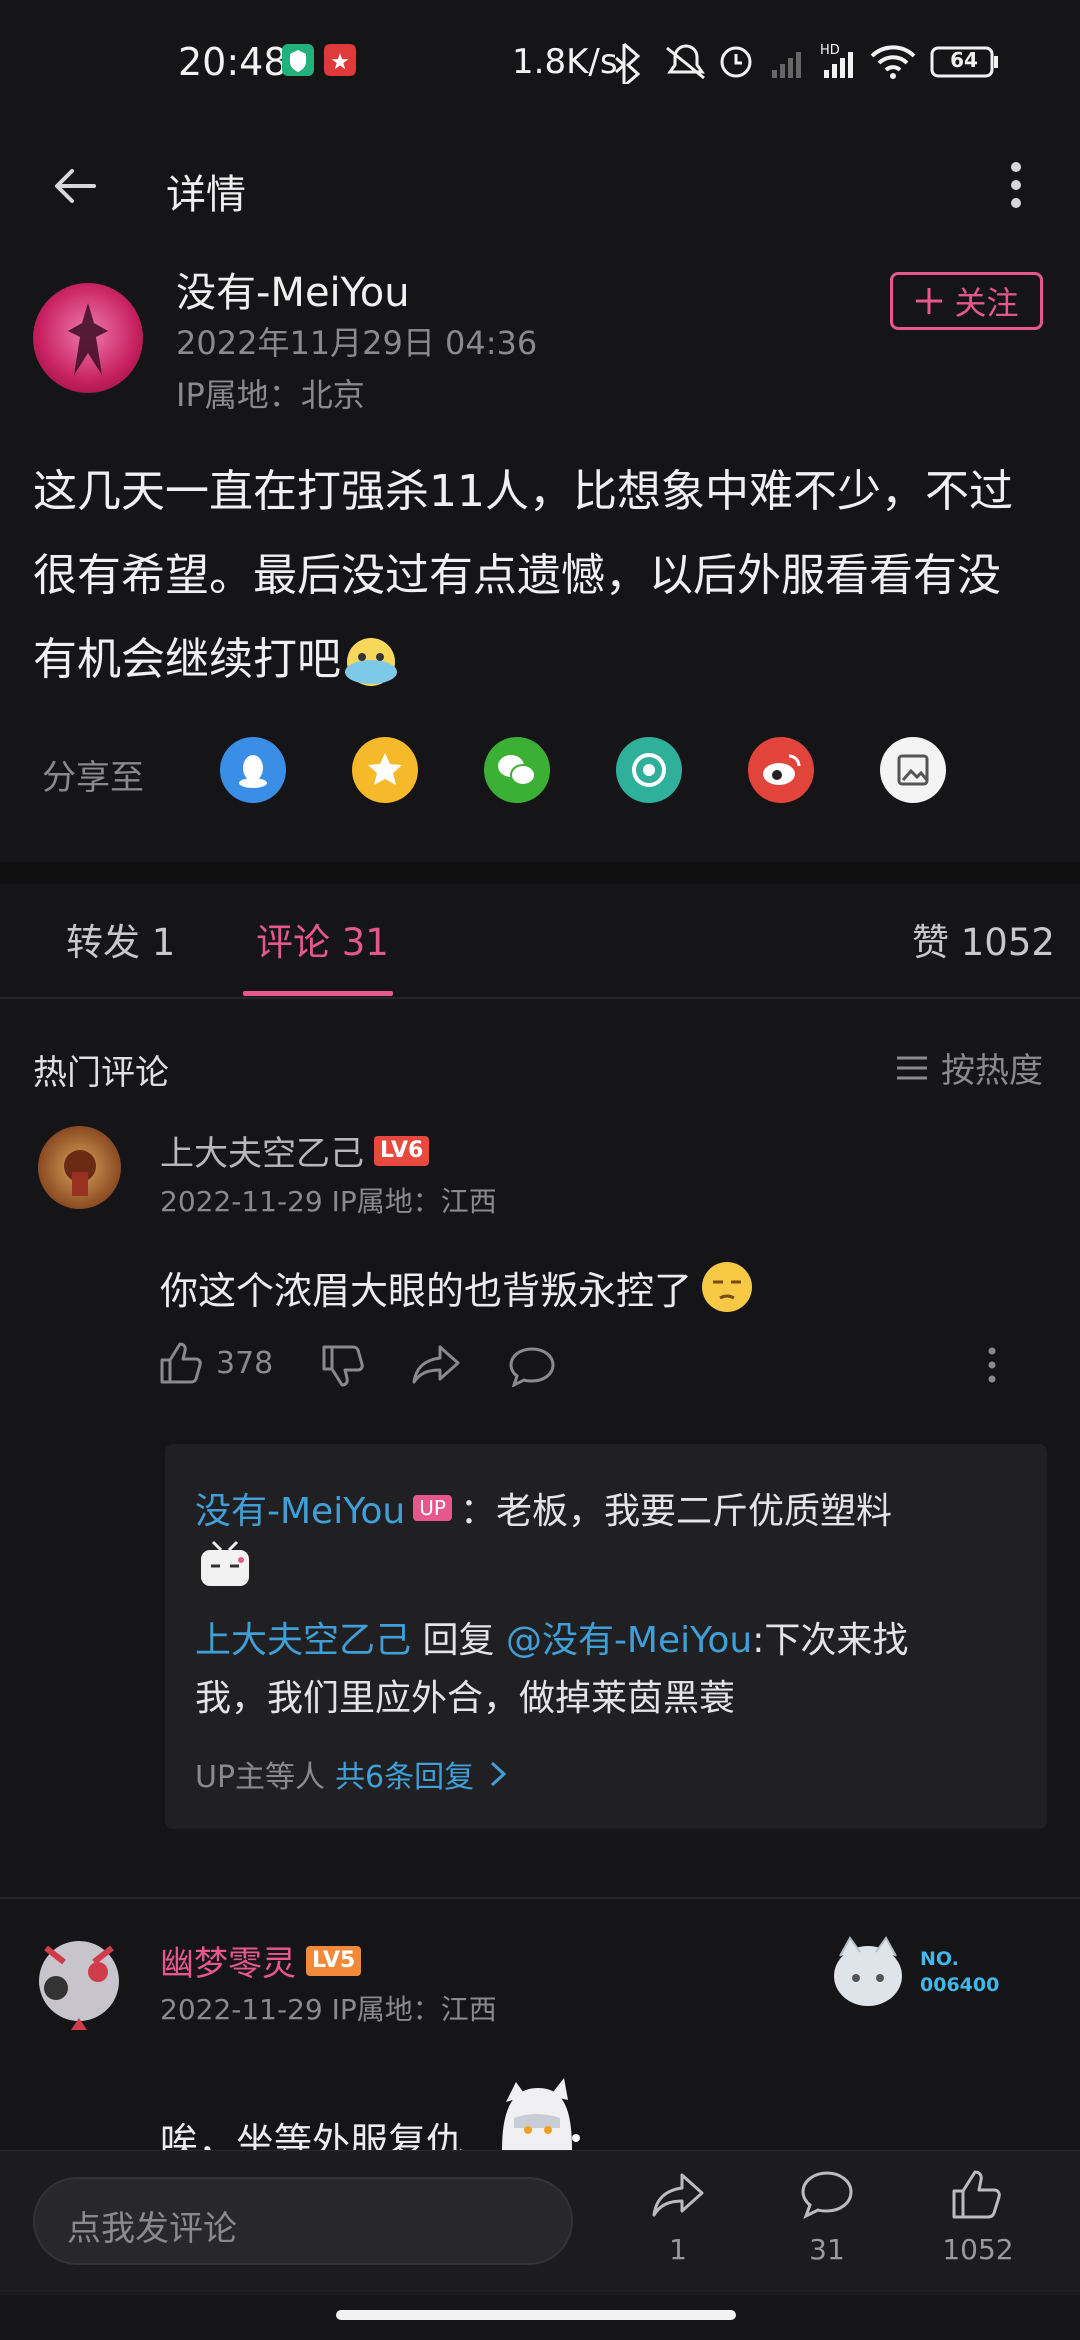  Describe the element at coordinates (253, 770) in the screenshot. I see `qq-share-icon` at that location.